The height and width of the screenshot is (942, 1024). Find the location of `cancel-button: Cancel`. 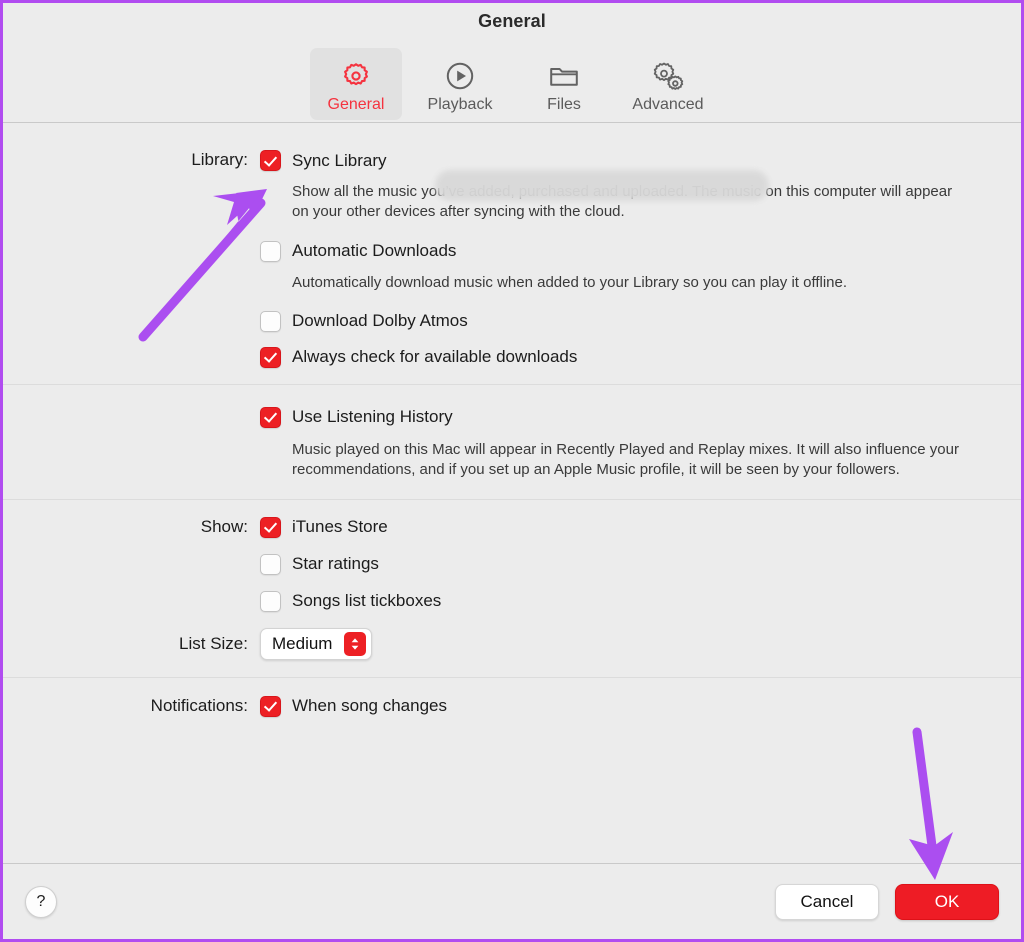

cancel-button: Cancel is located at coordinates (827, 901).